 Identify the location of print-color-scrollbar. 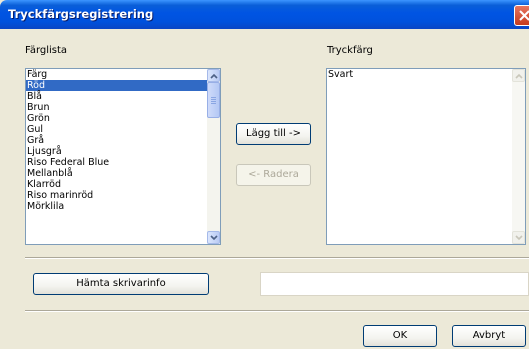
(518, 156).